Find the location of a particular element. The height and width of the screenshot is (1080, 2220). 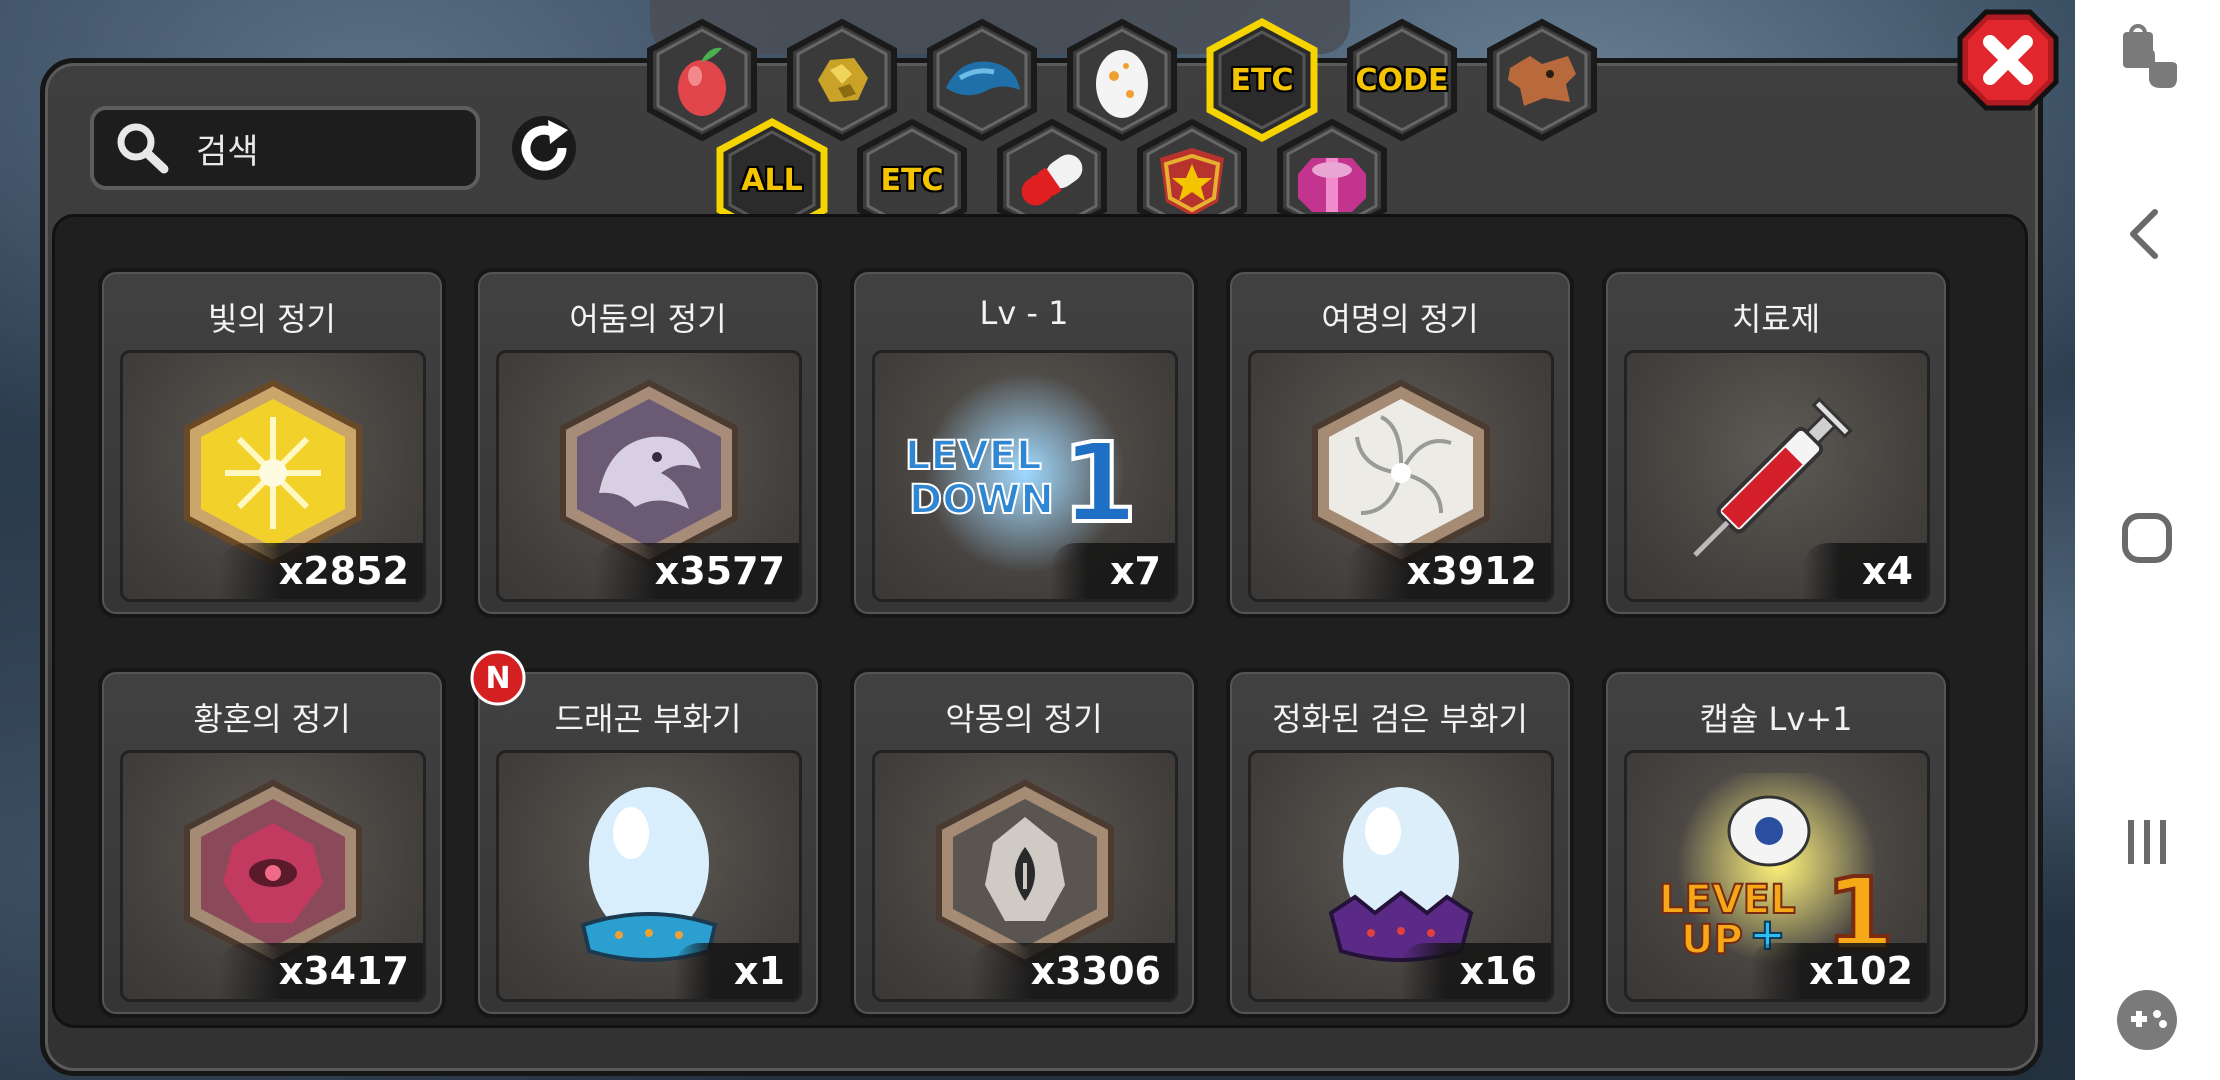

home-icon is located at coordinates (2147, 538).